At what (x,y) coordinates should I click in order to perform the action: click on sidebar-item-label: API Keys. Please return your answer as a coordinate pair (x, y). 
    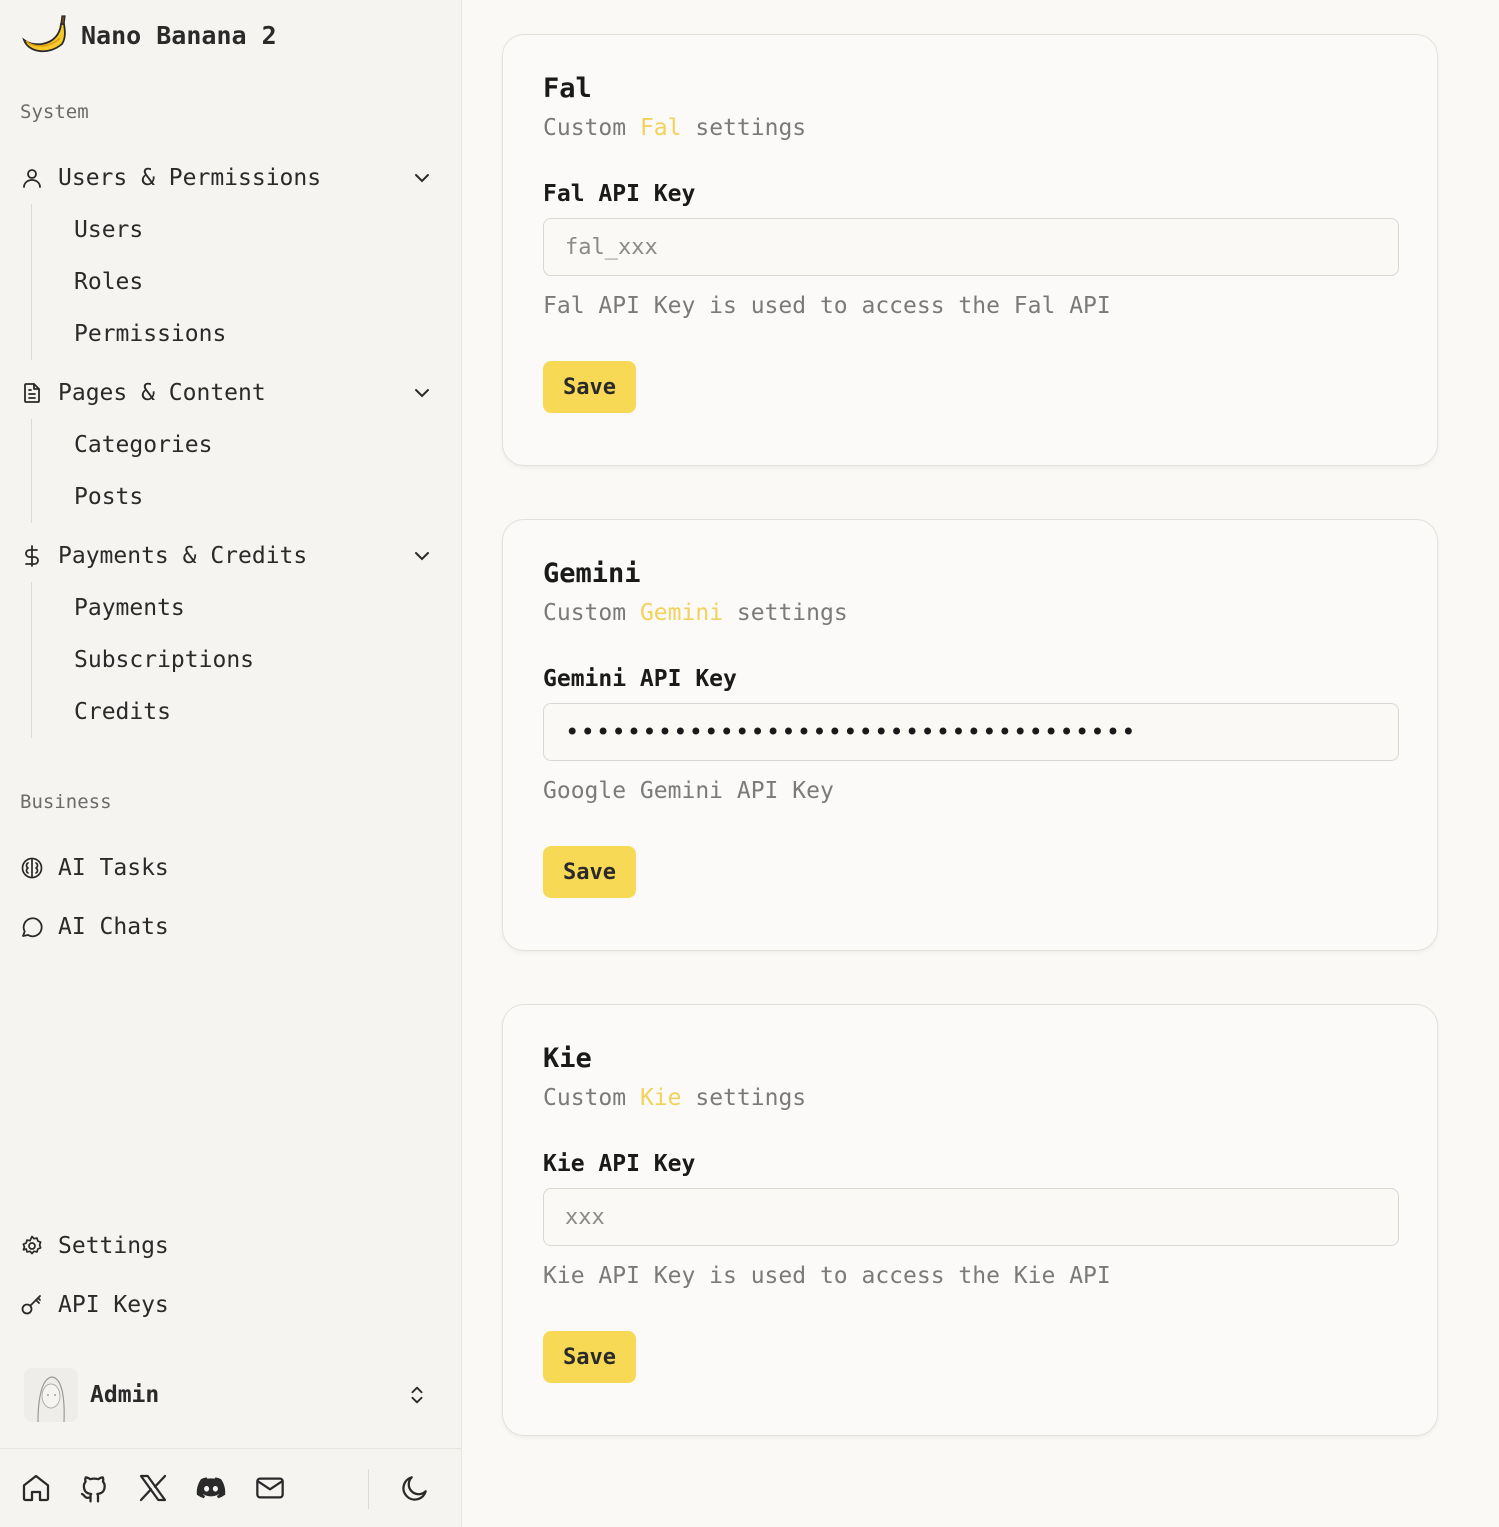
    Looking at the image, I should click on (113, 1305).